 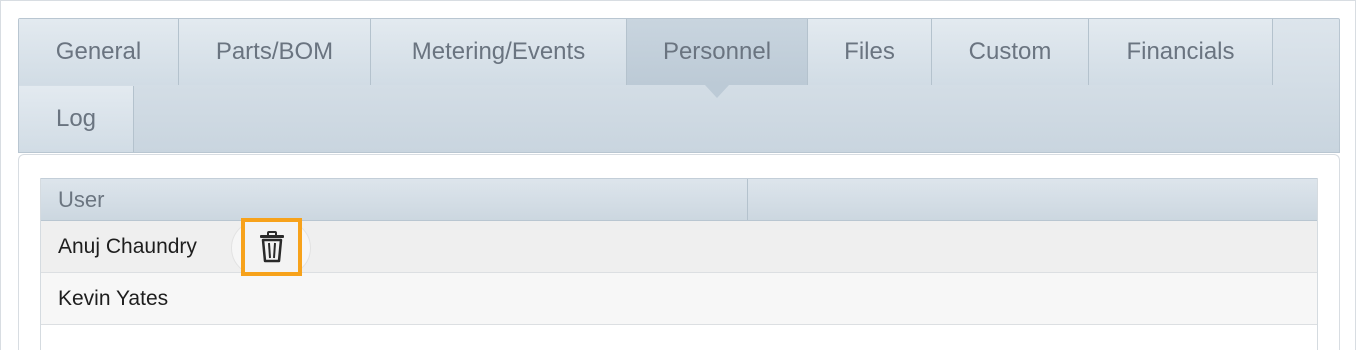 What do you see at coordinates (679, 299) in the screenshot?
I see `table-row: Kevin Yates` at bounding box center [679, 299].